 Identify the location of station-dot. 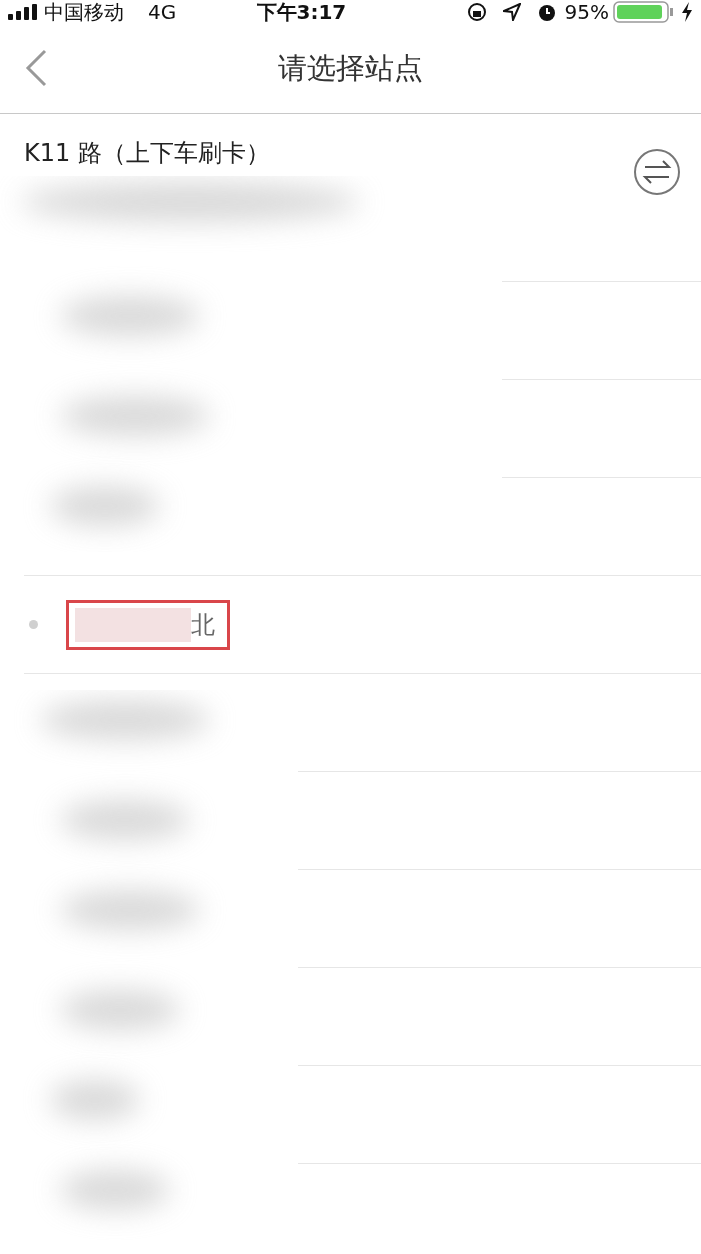
(33, 624).